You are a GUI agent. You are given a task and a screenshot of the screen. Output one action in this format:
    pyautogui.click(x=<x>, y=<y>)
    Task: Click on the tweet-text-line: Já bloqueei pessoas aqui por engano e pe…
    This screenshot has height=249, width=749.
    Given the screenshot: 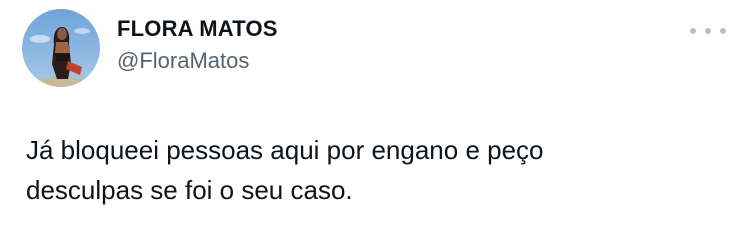 What is the action you would take?
    pyautogui.click(x=285, y=150)
    